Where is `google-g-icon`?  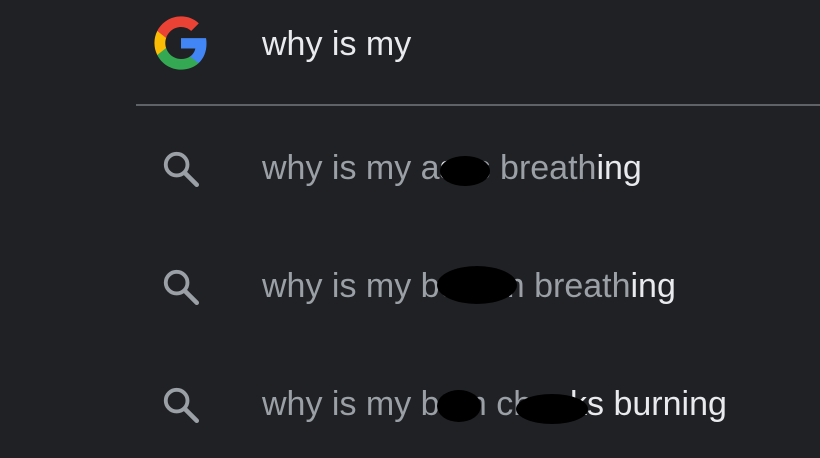
google-g-icon is located at coordinates (180, 43).